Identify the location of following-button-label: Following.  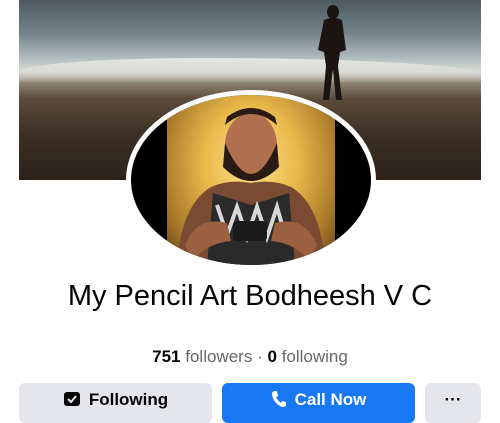
(128, 399).